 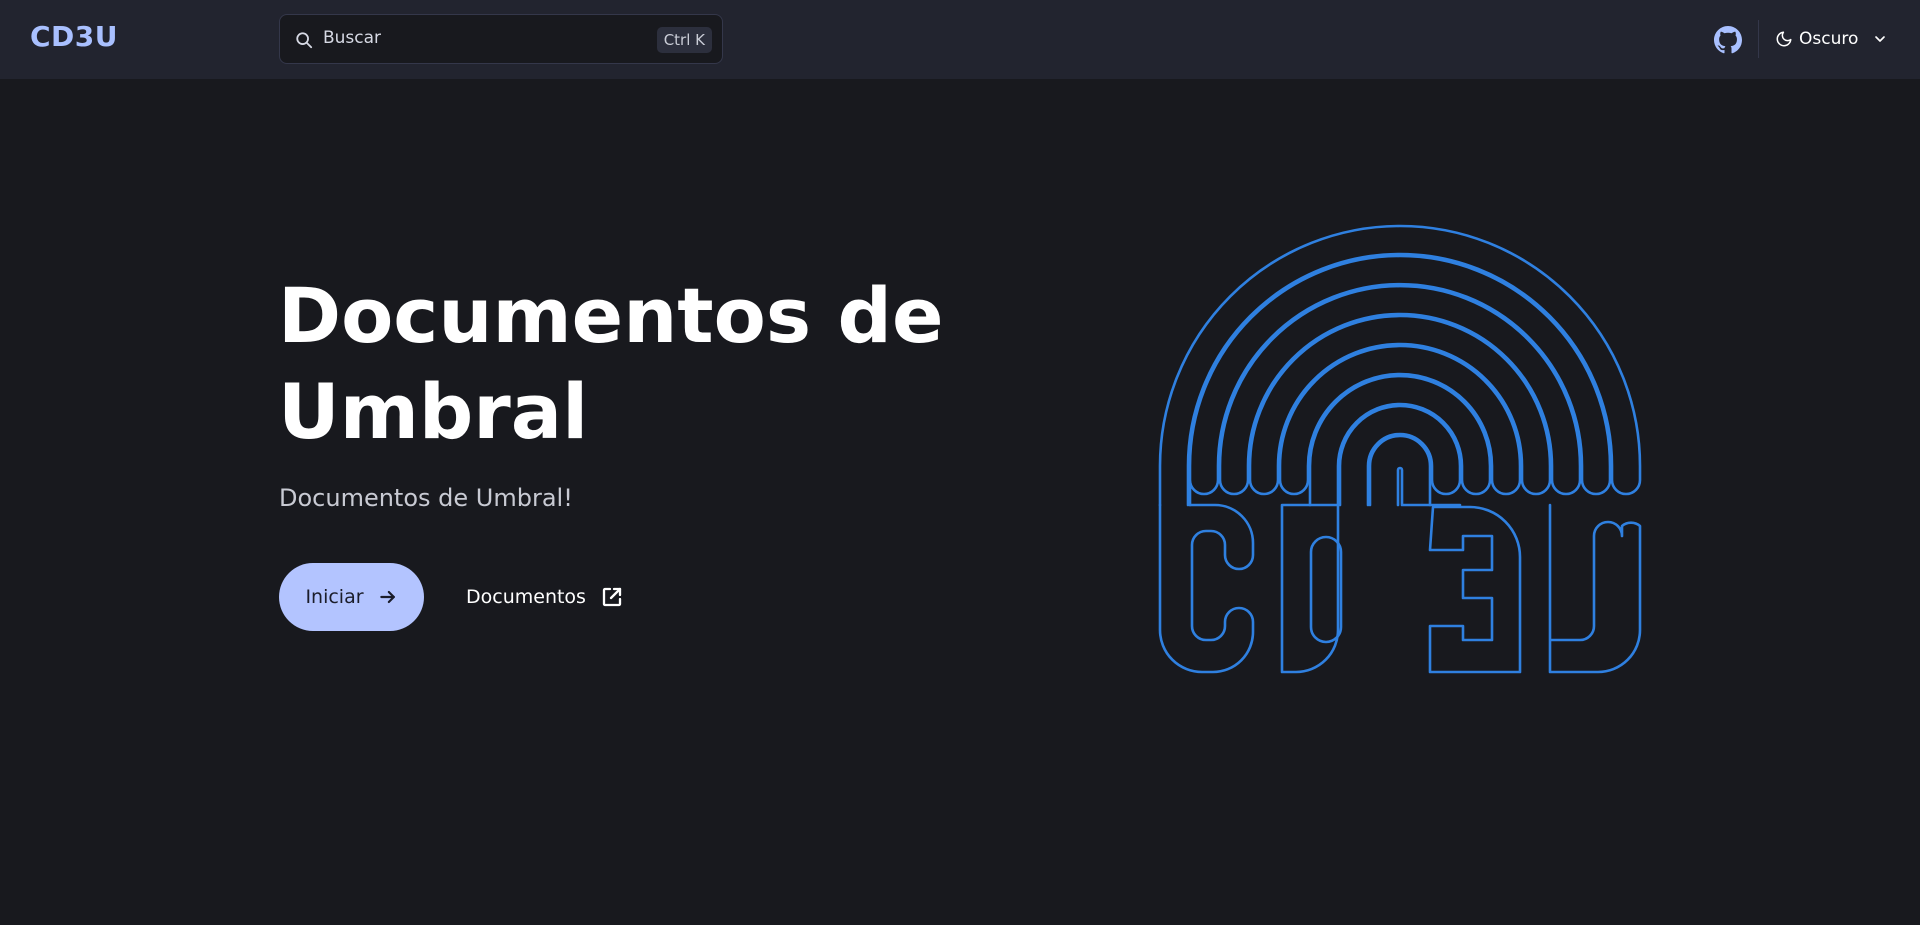 What do you see at coordinates (684, 40) in the screenshot?
I see `search-shortcut-hint: Ctrl K` at bounding box center [684, 40].